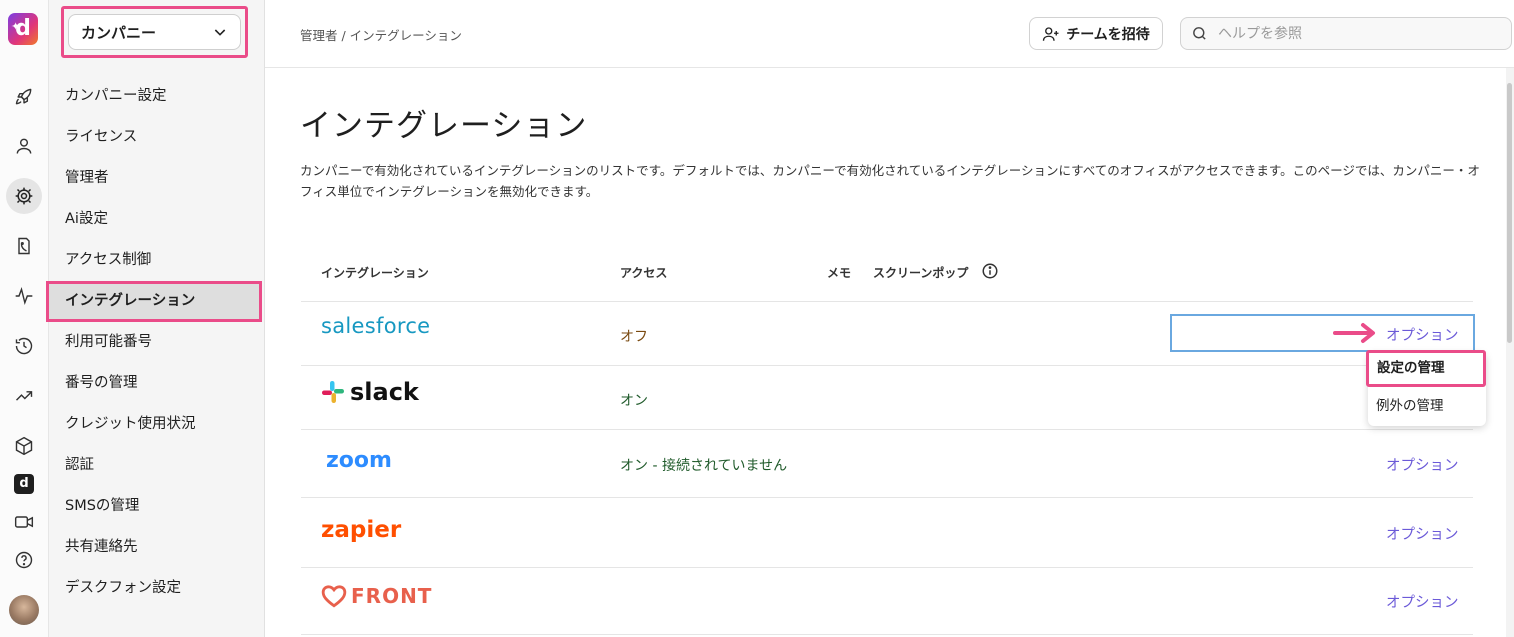 The height and width of the screenshot is (637, 1514). Describe the element at coordinates (1427, 406) in the screenshot. I see `menu-item-manage-exceptions: 例外の管理` at that location.